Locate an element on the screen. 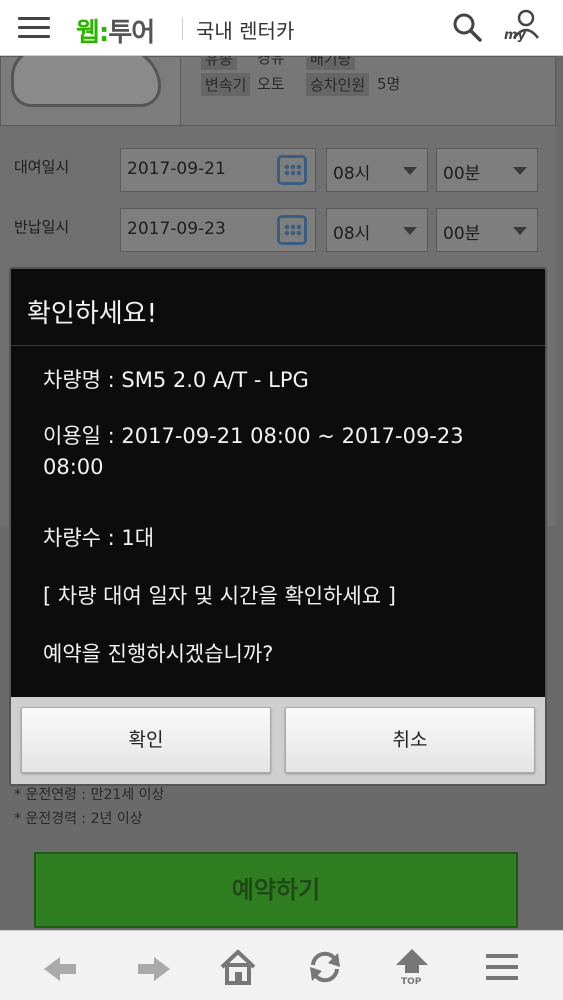  rent-date-value: 2017-09-21 is located at coordinates (176, 169).